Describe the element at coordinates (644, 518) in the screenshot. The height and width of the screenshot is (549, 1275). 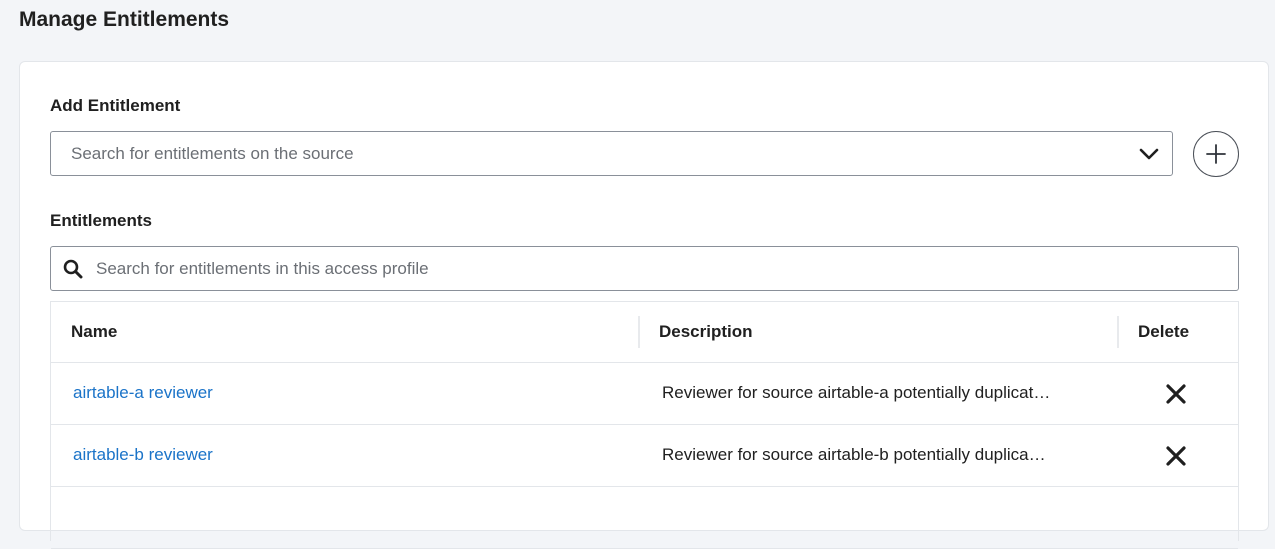
I see `table-row` at that location.